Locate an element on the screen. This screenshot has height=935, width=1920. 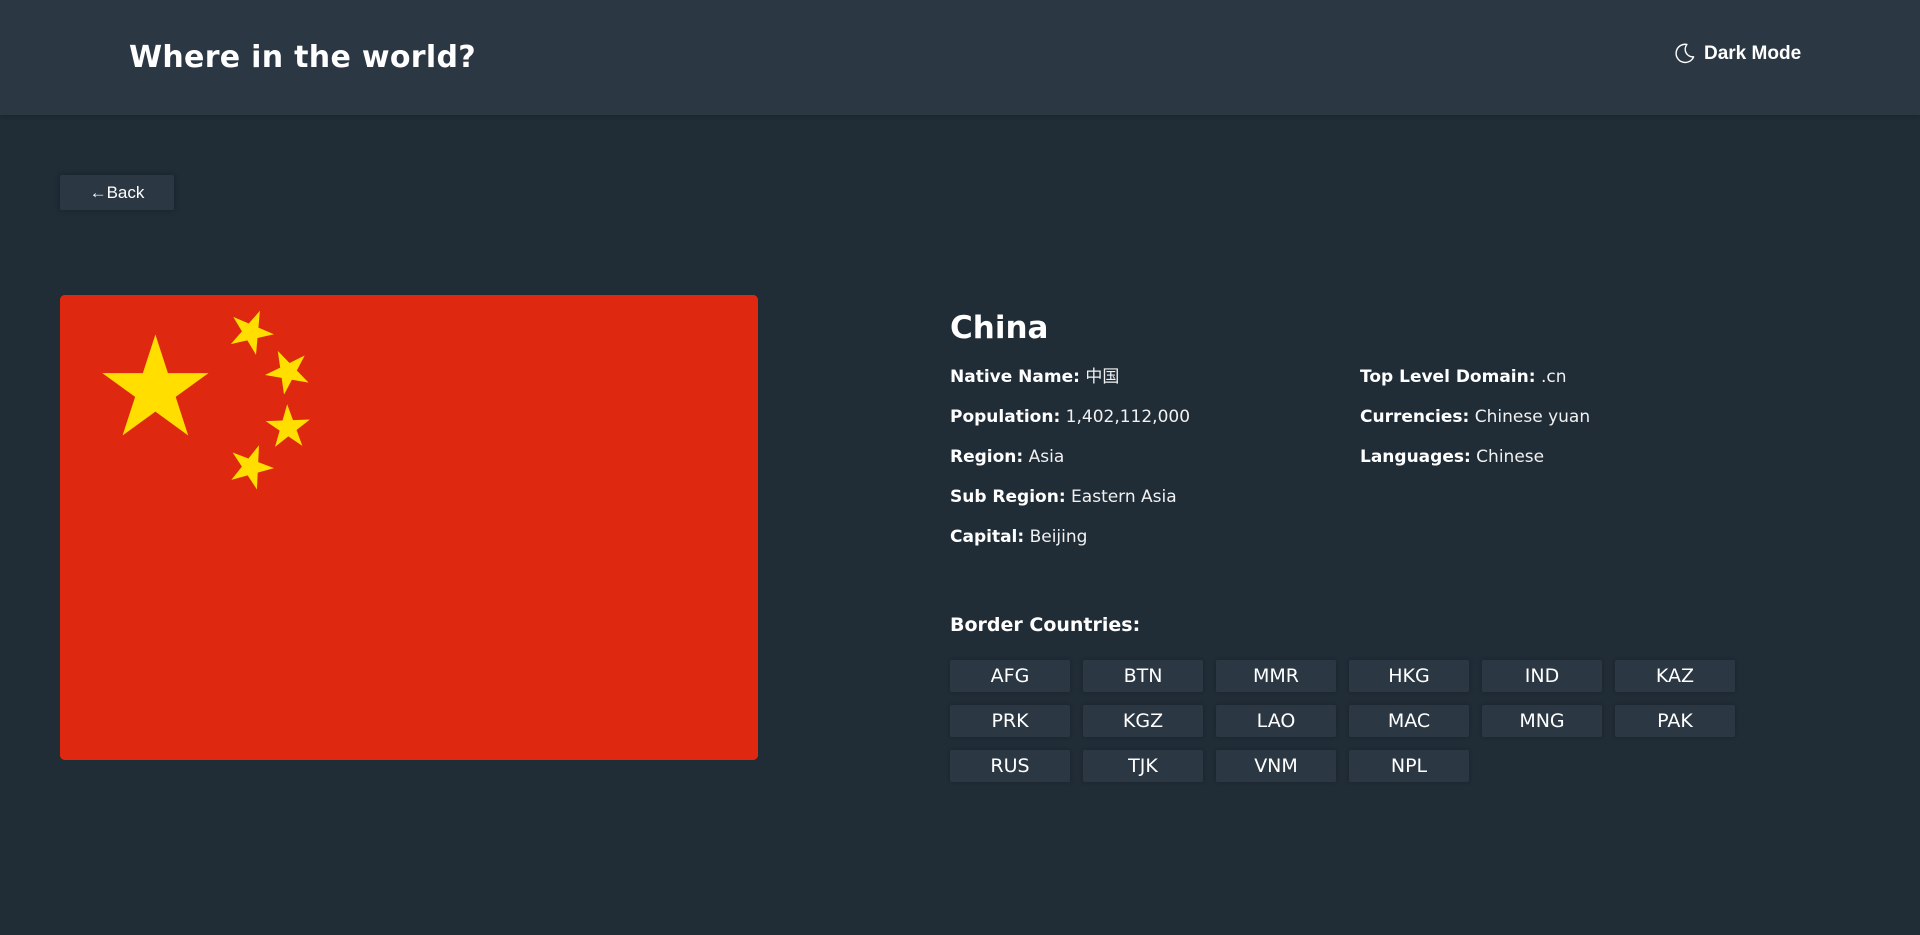
sub-region-row: Sub Region: Eastern Asia is located at coordinates (1155, 497).